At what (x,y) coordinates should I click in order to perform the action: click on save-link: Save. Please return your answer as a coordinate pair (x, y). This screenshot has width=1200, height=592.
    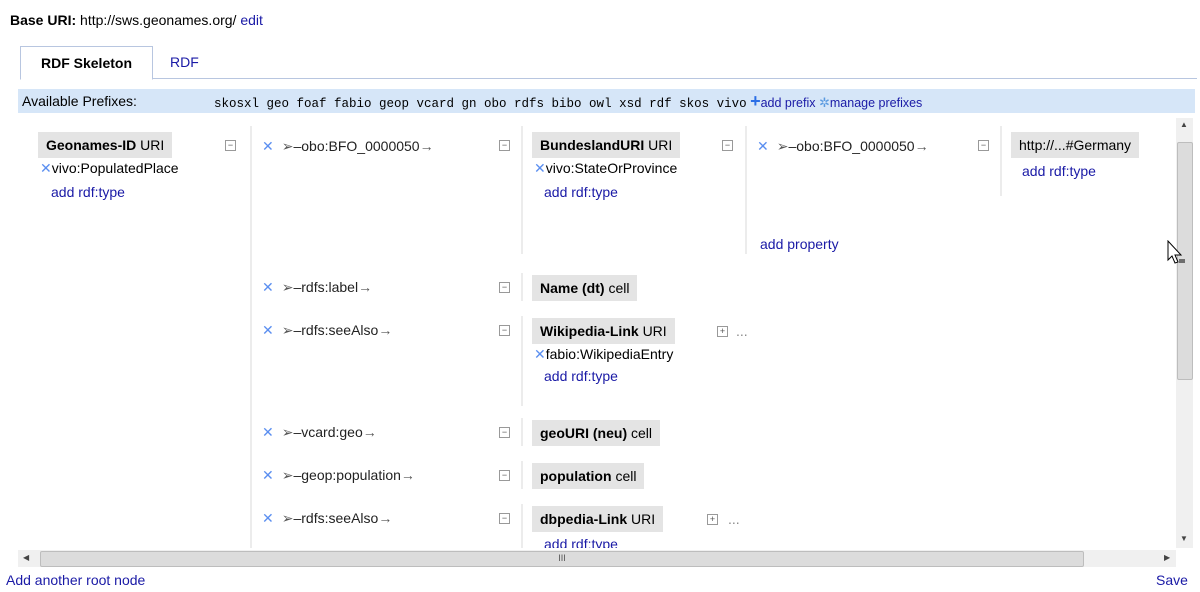
    Looking at the image, I should click on (1172, 580).